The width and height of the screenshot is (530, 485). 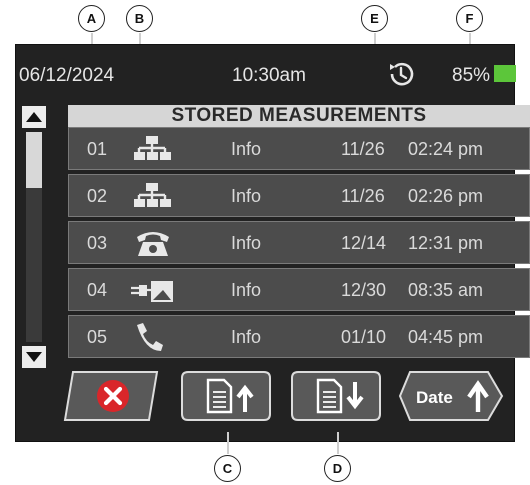 What do you see at coordinates (97, 149) in the screenshot?
I see `row-number: 01` at bounding box center [97, 149].